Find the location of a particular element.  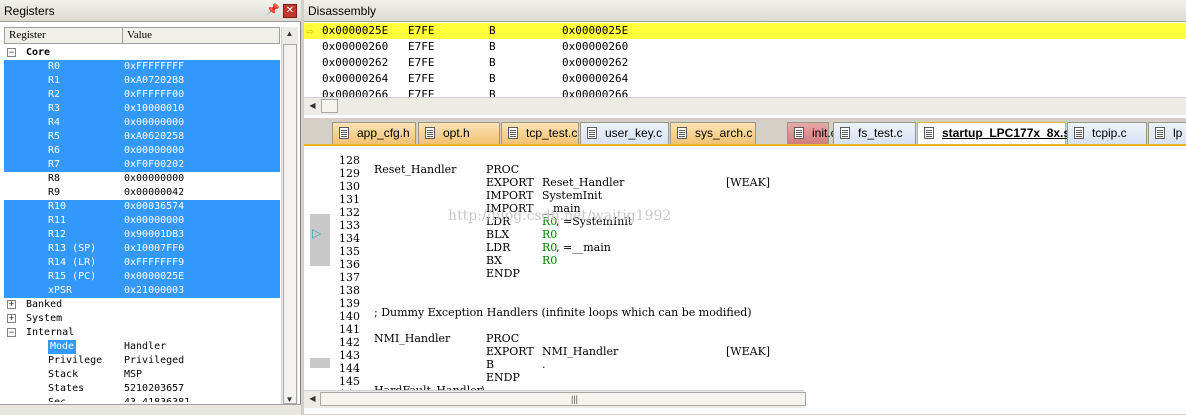

register-group-internal: Internal is located at coordinates (50, 333).